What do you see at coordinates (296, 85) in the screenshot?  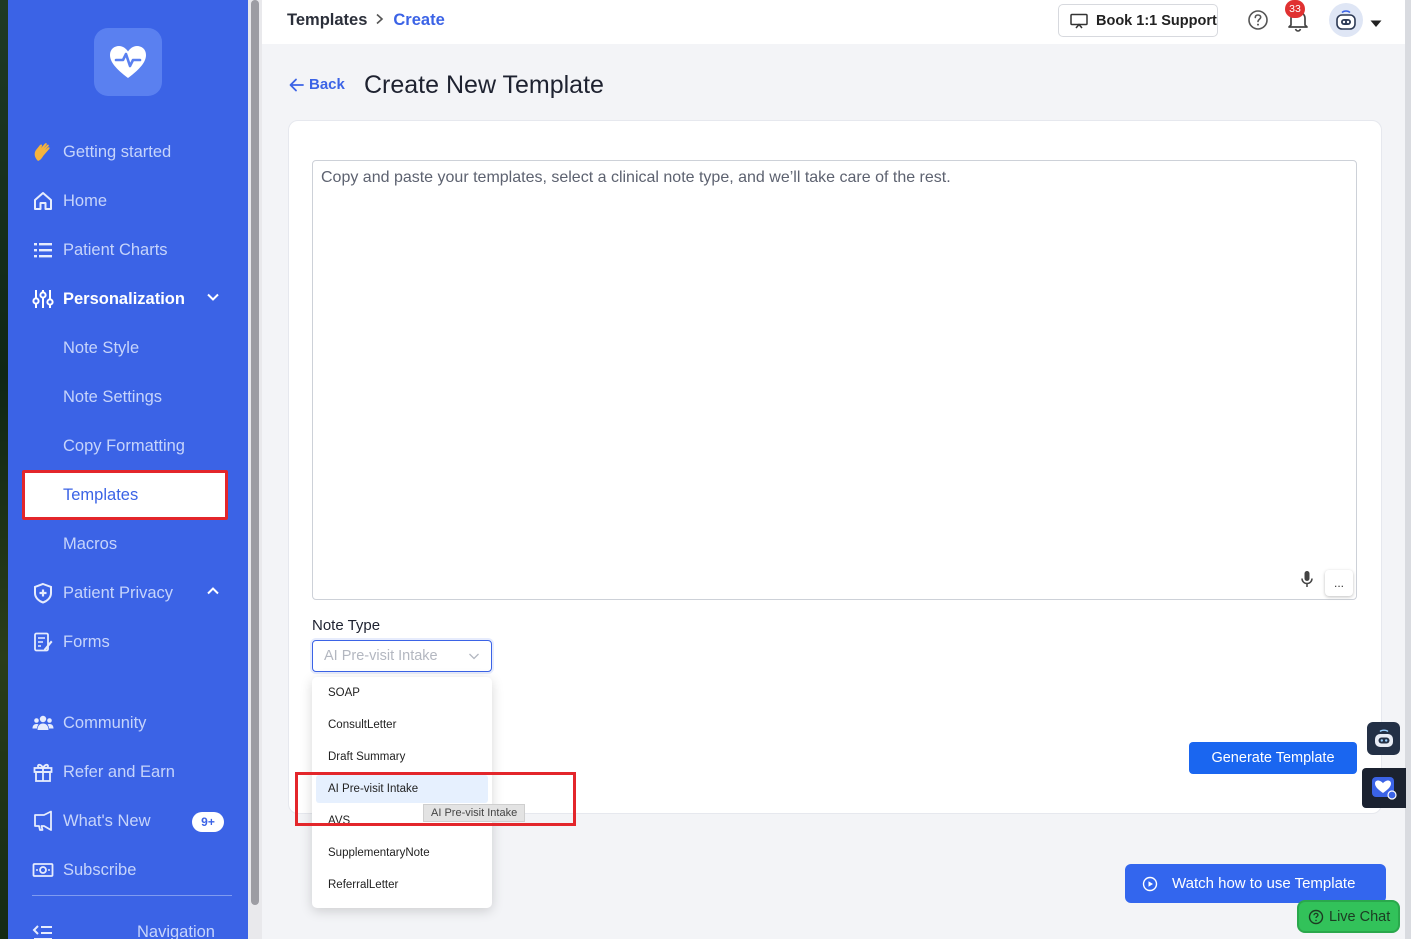 I see `arrow-left-icon` at bounding box center [296, 85].